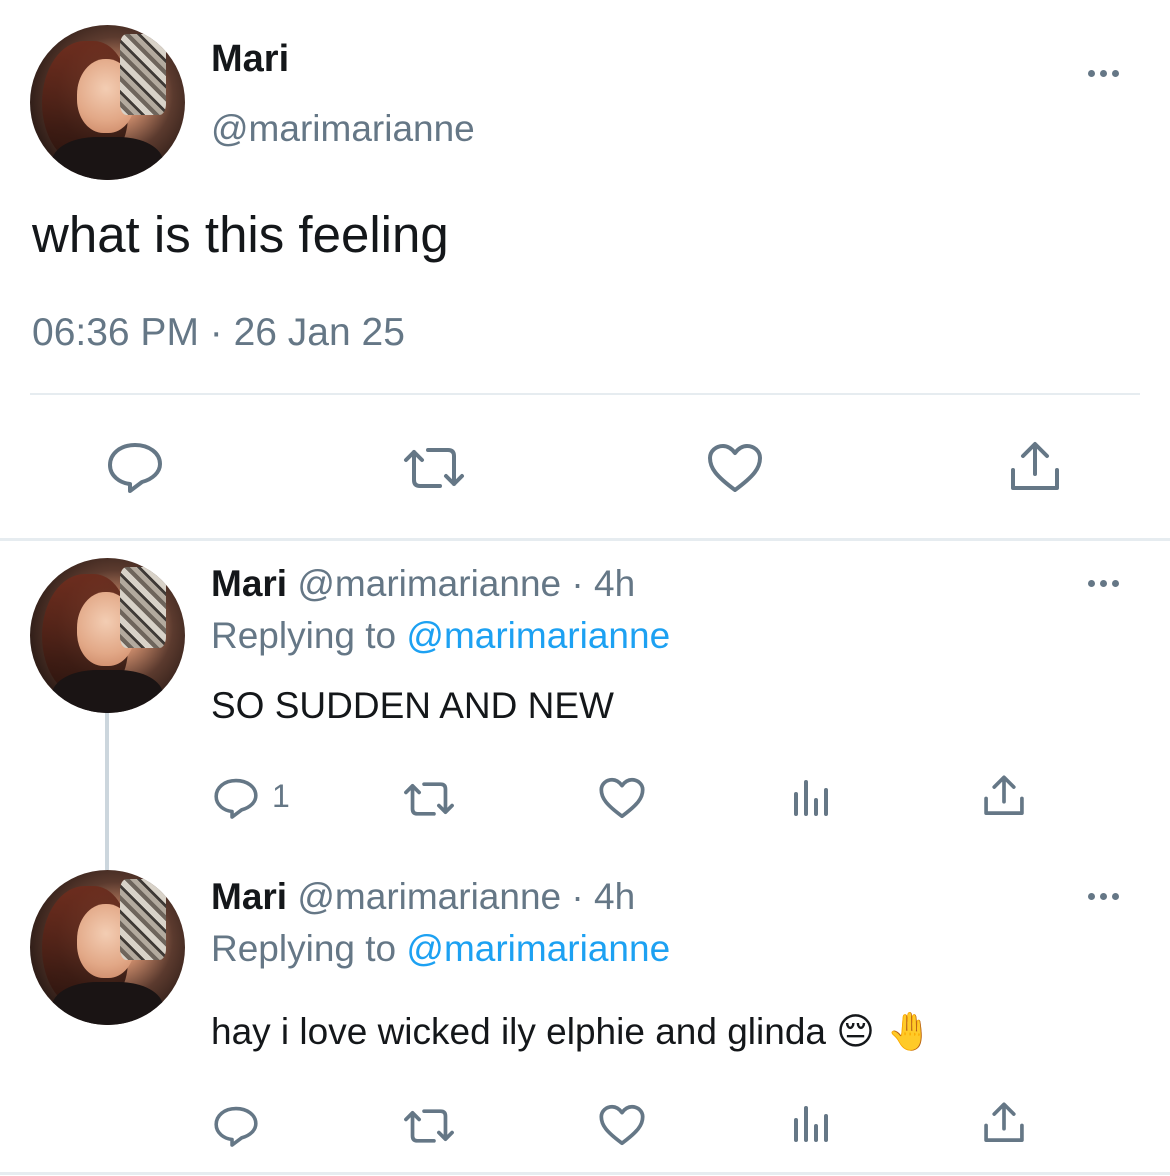 Image resolution: width=1170 pixels, height=1176 pixels. What do you see at coordinates (240, 234) in the screenshot?
I see `tweet-text: what is this feeling` at bounding box center [240, 234].